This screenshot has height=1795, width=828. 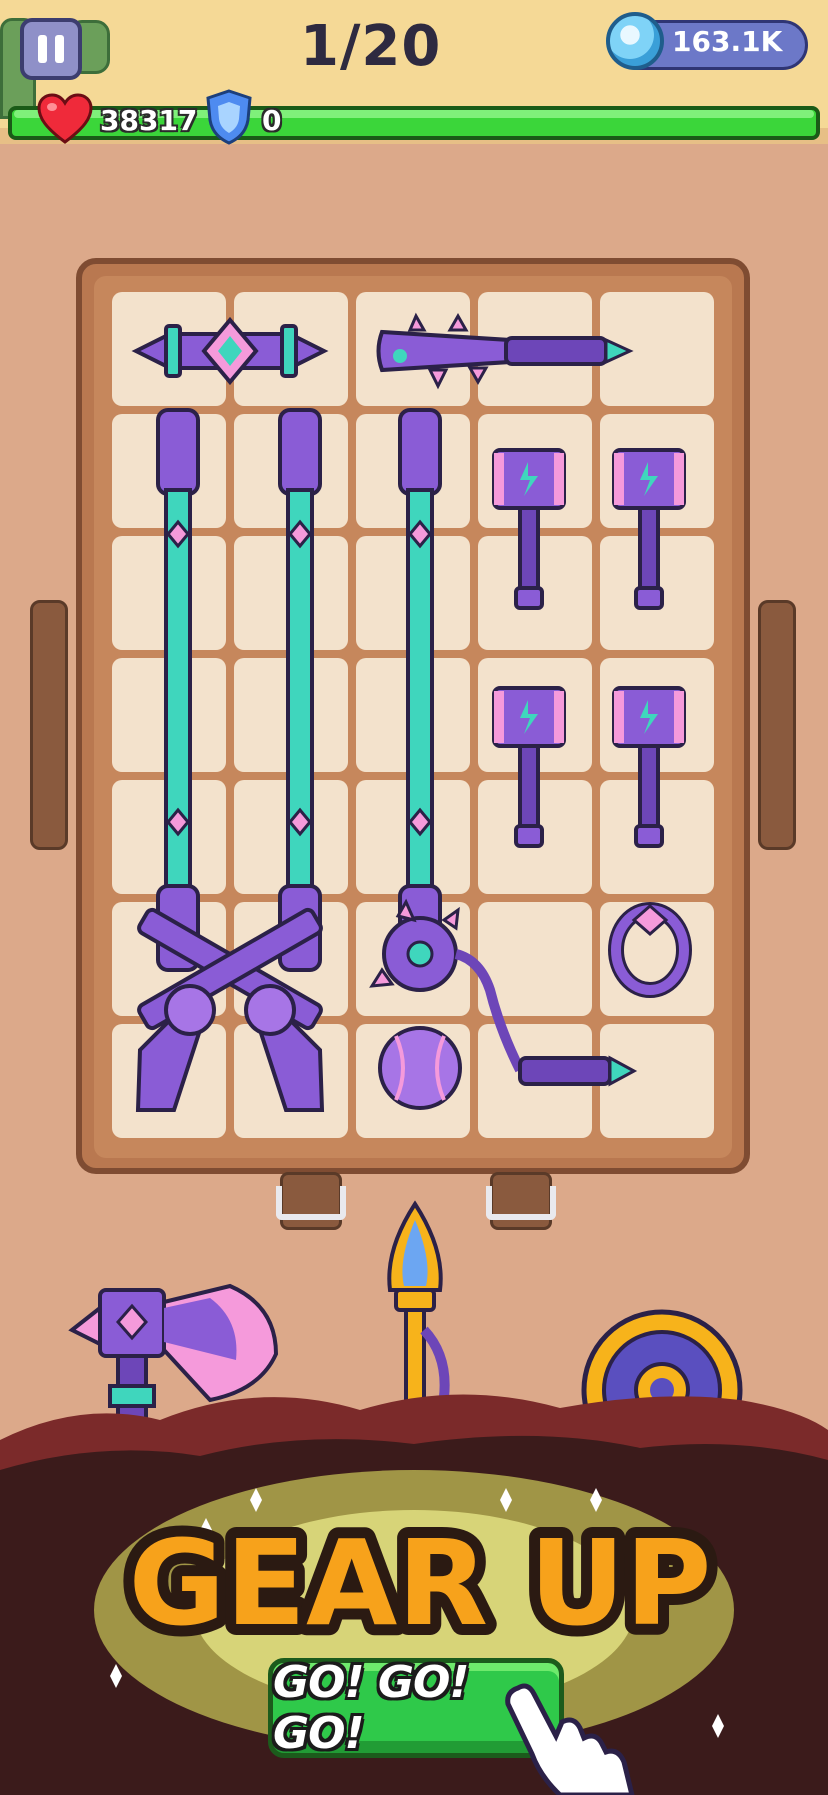 What do you see at coordinates (727, 41) in the screenshot?
I see `gem-count: 163.1K` at bounding box center [727, 41].